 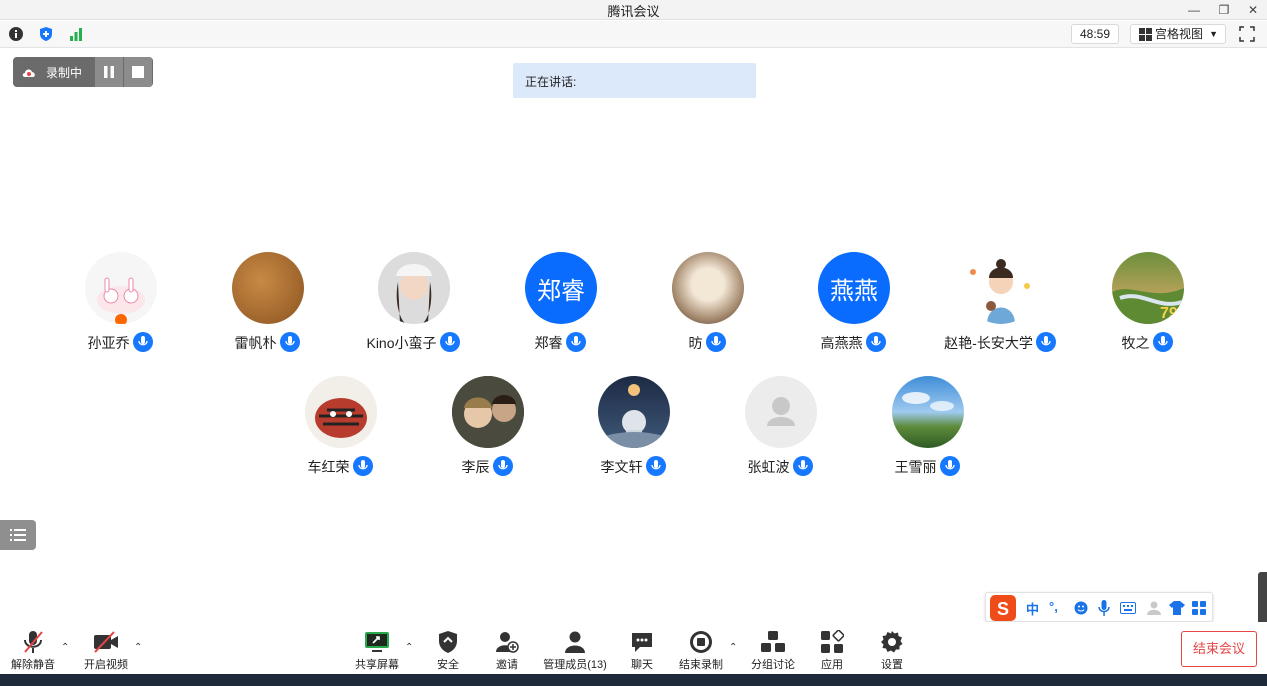 What do you see at coordinates (76, 34) in the screenshot?
I see `signal-icon` at bounding box center [76, 34].